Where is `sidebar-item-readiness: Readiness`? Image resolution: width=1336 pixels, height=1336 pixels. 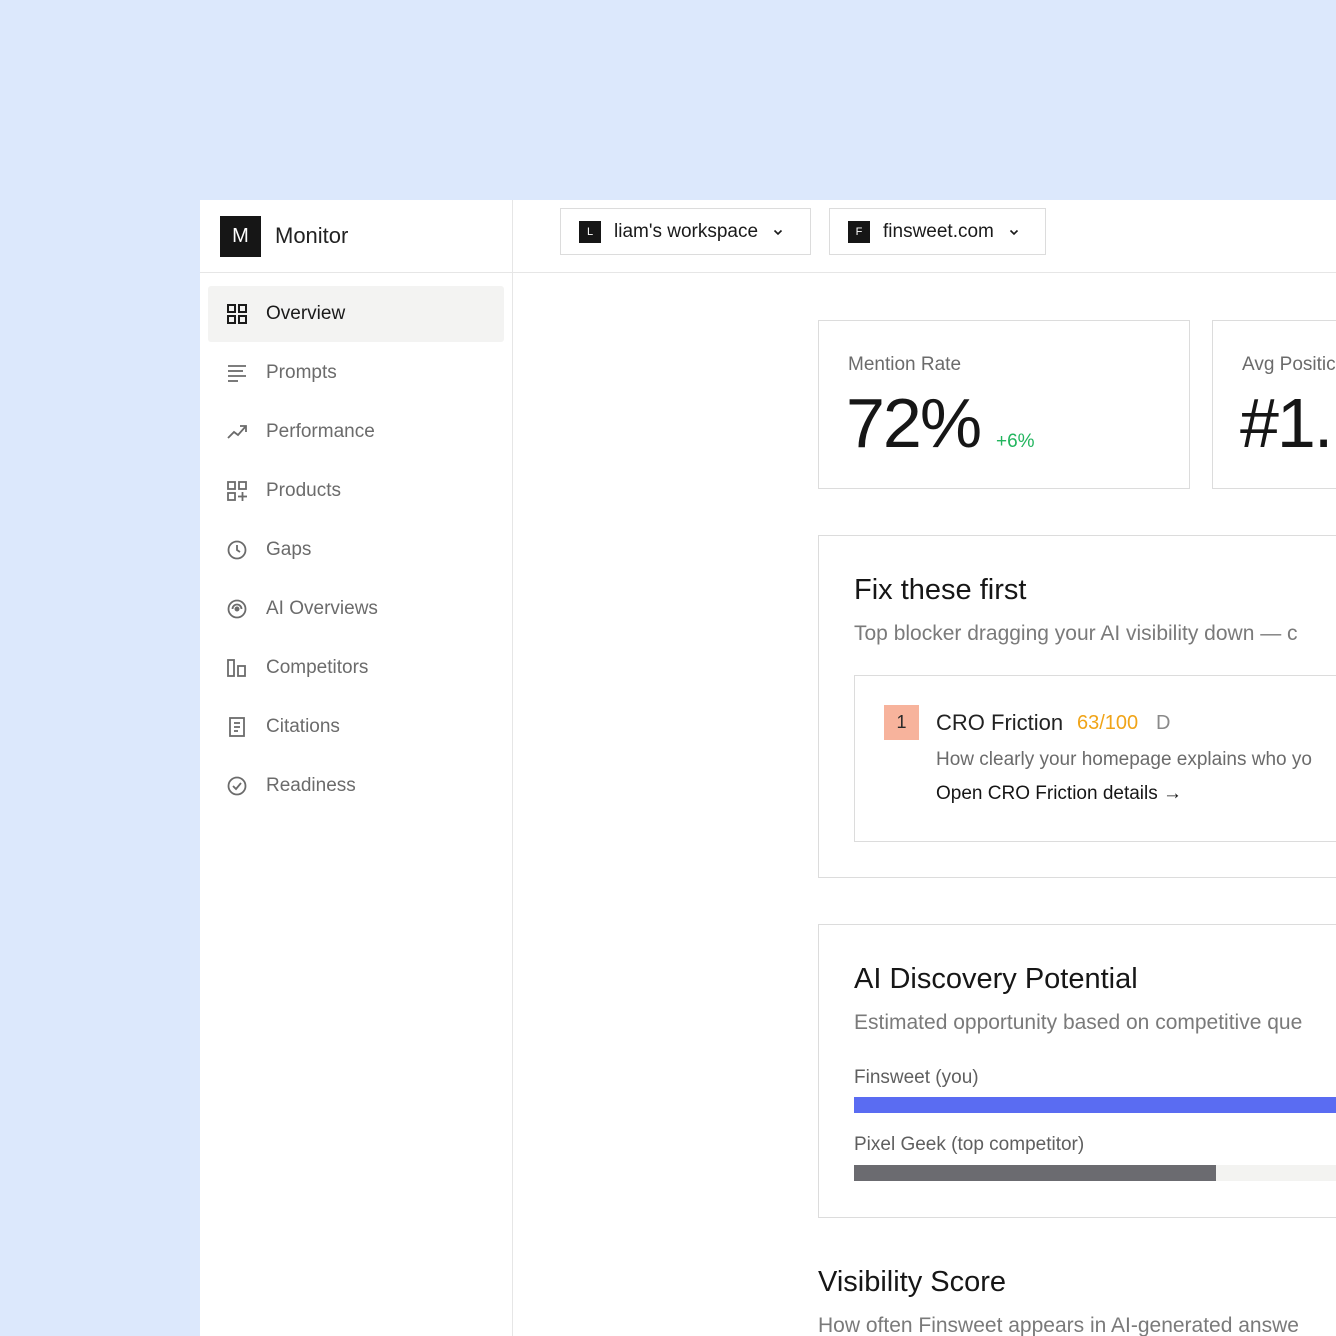
sidebar-item-readiness: Readiness is located at coordinates (356, 786).